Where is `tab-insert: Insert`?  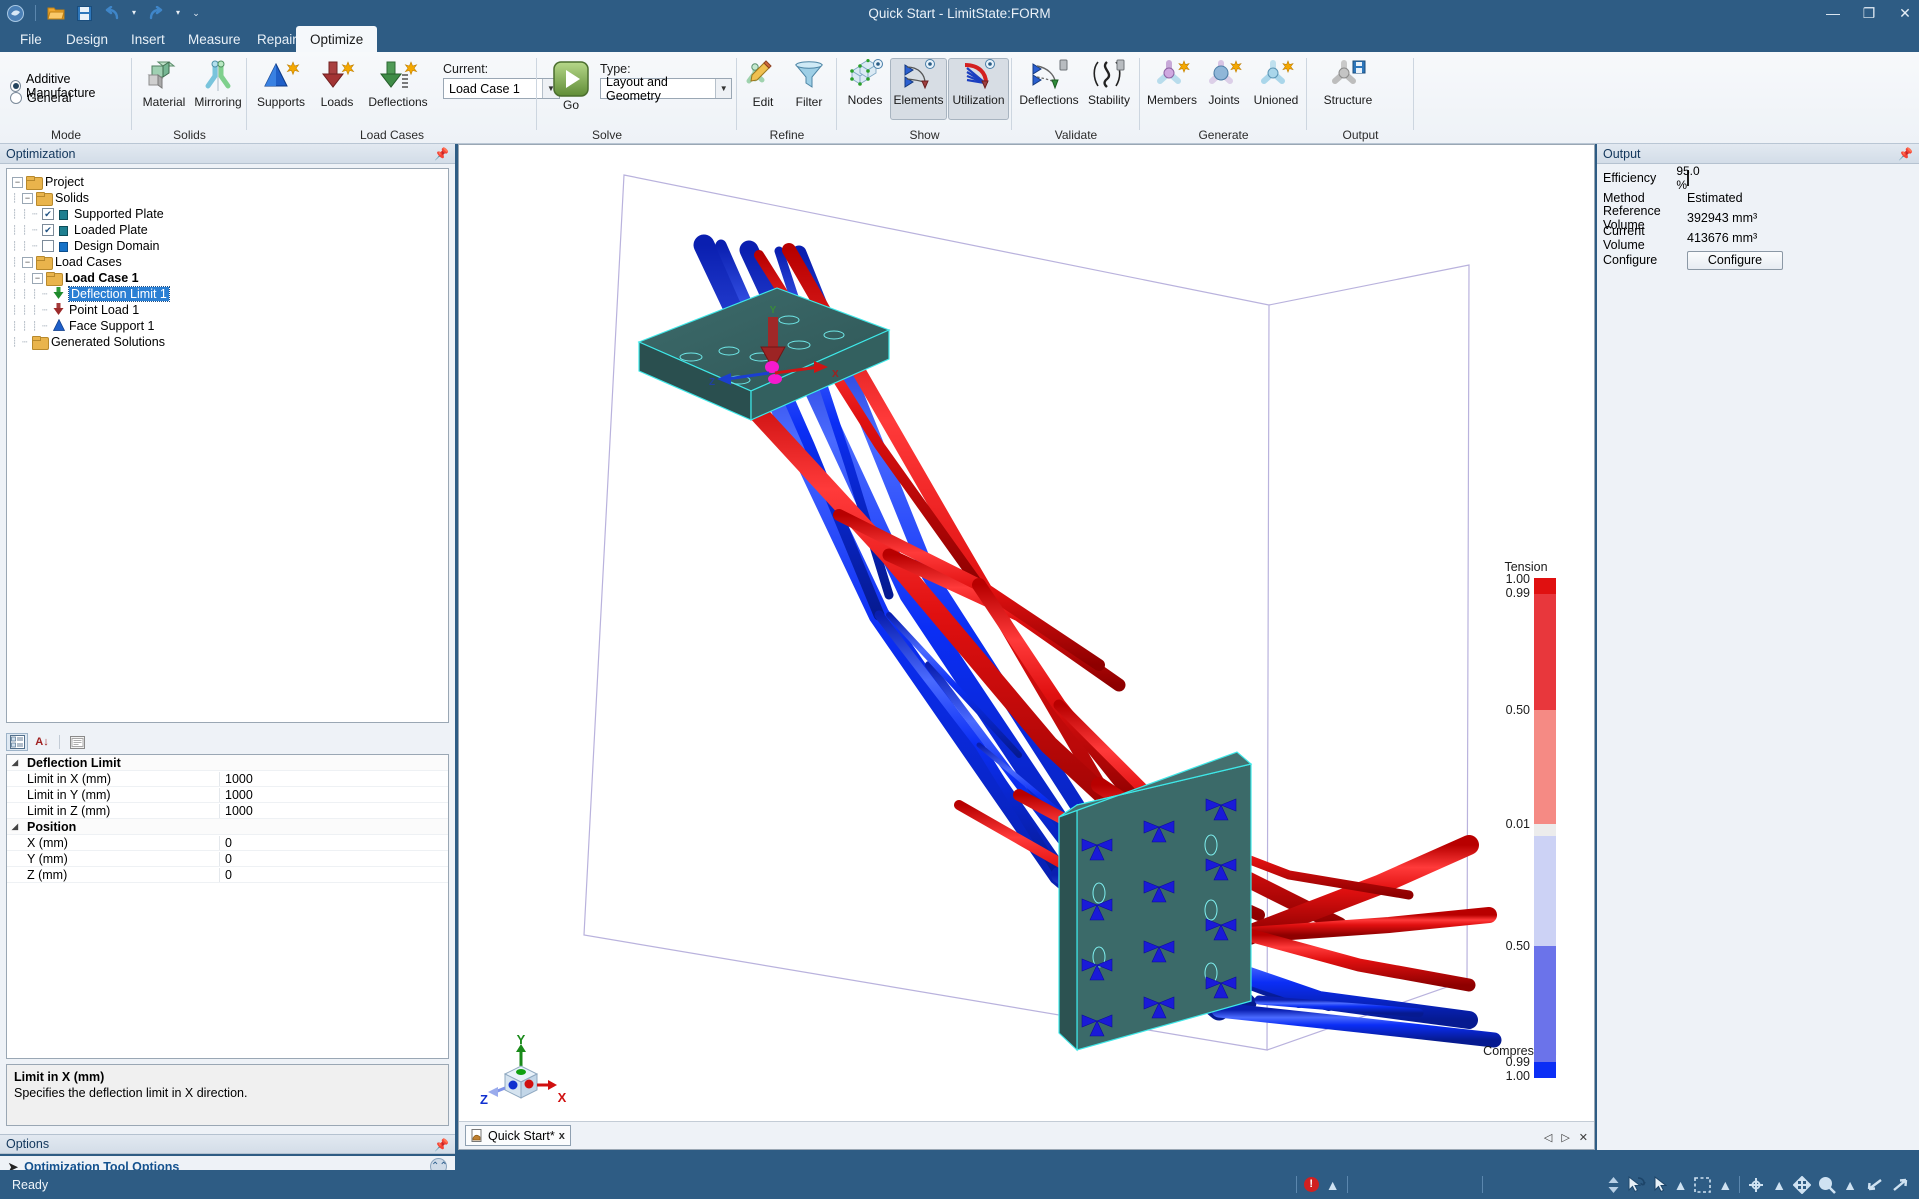
tab-insert: Insert is located at coordinates (148, 39).